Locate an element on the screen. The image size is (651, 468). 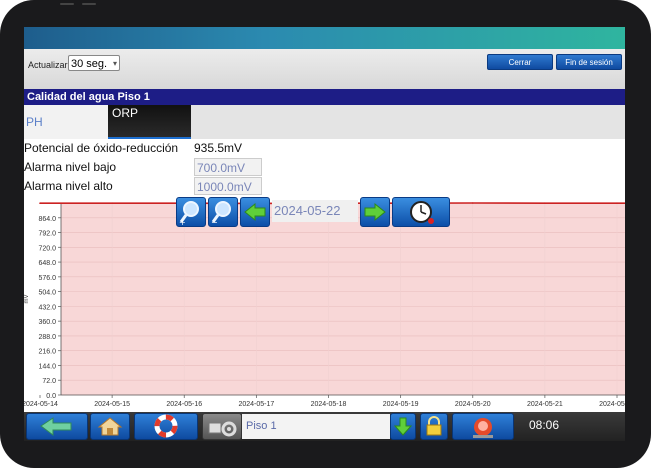
previous-day-button is located at coordinates (255, 212).